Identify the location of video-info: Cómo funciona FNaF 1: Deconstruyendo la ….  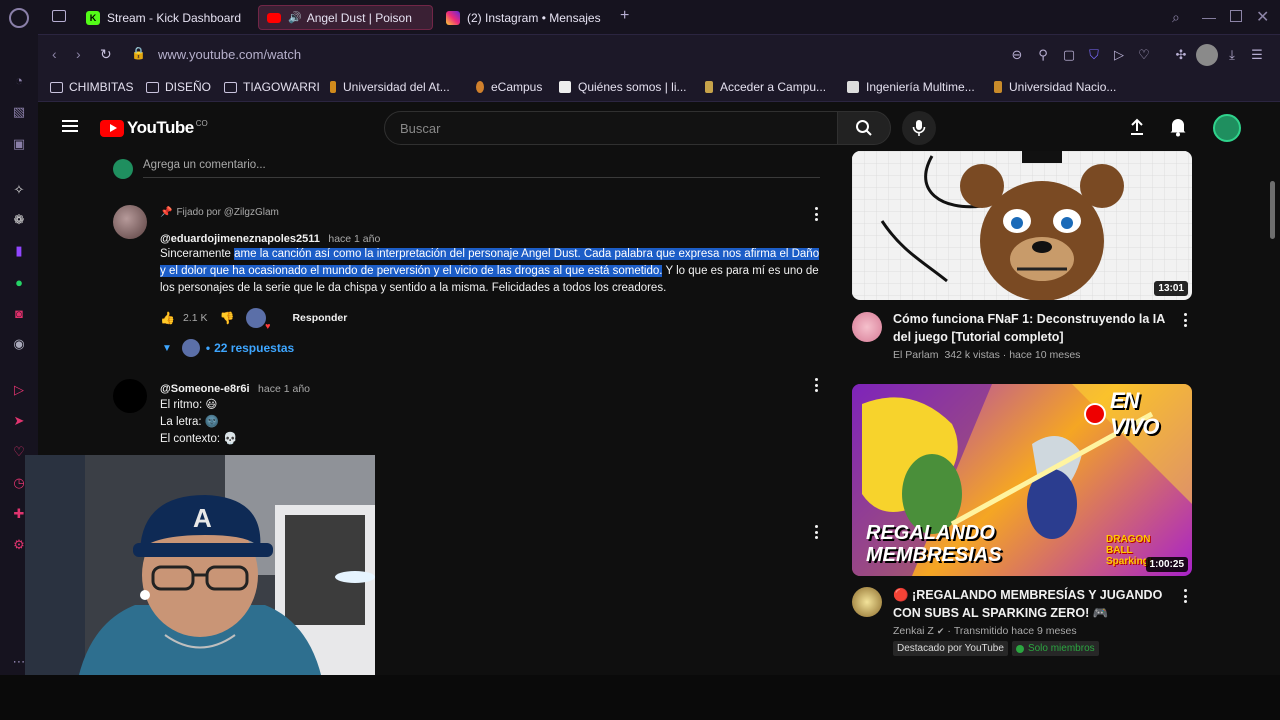
(1040, 335).